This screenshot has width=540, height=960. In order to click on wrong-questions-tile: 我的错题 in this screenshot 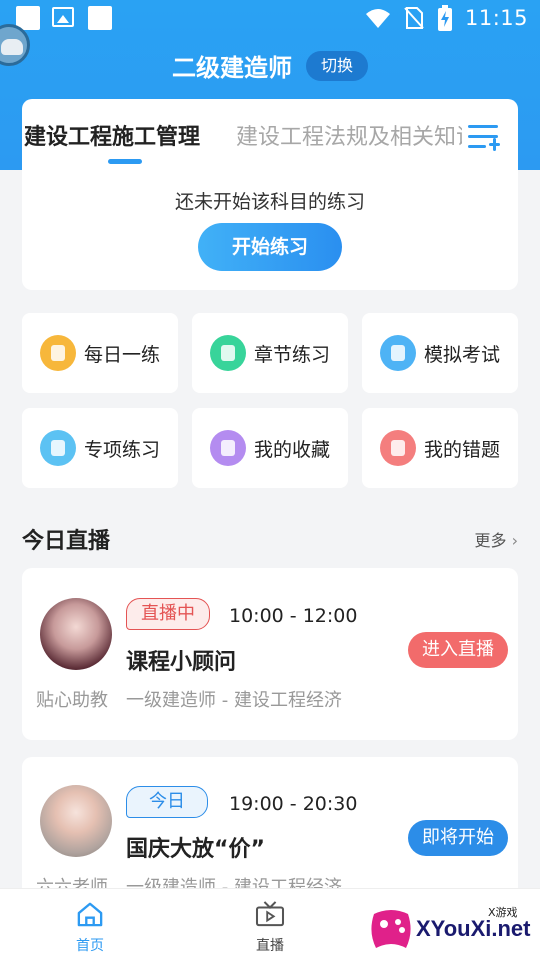, I will do `click(440, 448)`.